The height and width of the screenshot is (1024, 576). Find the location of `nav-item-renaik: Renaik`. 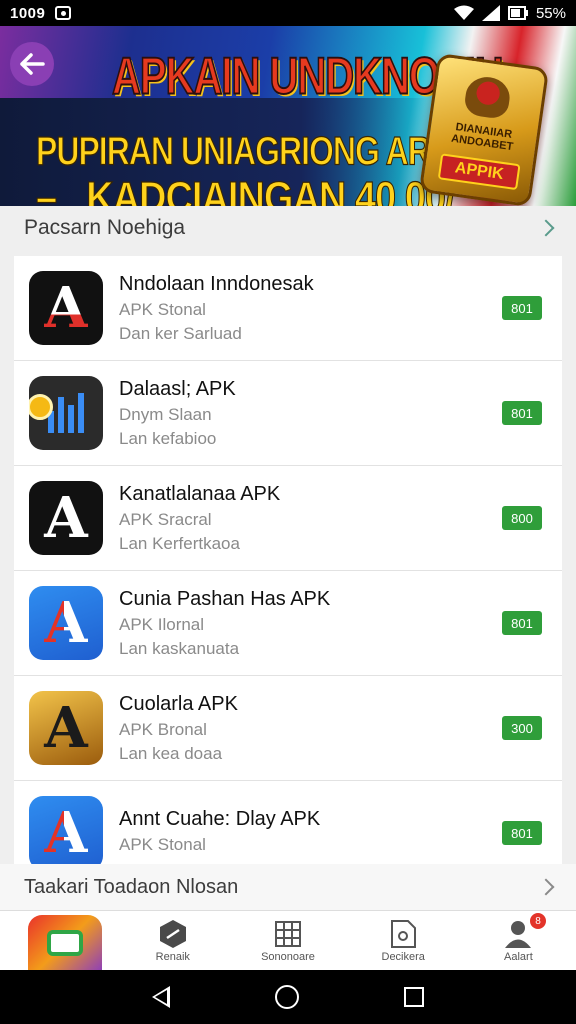

nav-item-renaik: Renaik is located at coordinates (172, 940).